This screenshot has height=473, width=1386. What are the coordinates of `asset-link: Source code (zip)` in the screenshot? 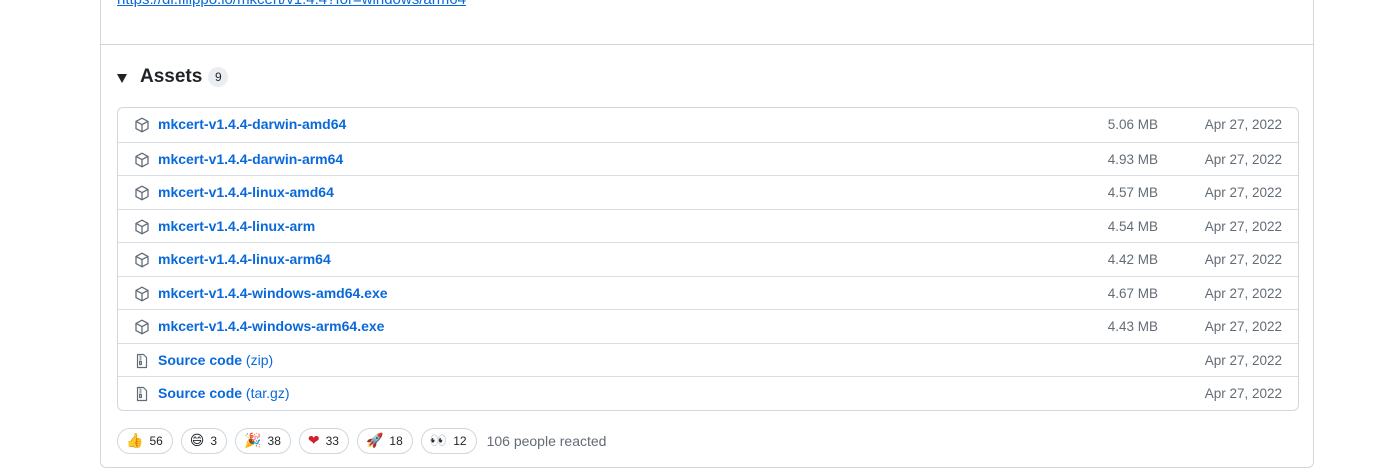 It's located at (215, 360).